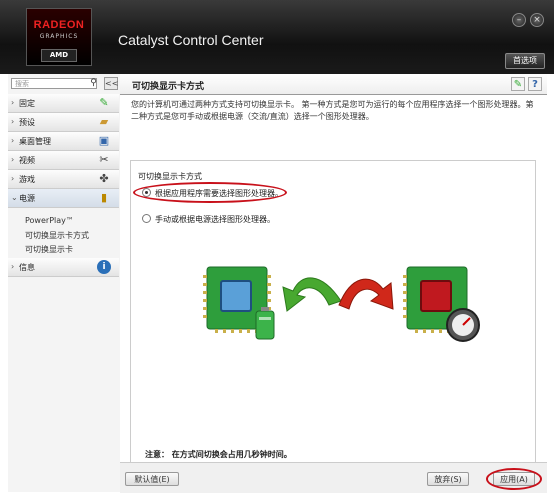 The width and height of the screenshot is (554, 498). What do you see at coordinates (63, 198) in the screenshot?
I see `sidebar-item-power: ⌄ 电源 ▮` at bounding box center [63, 198].